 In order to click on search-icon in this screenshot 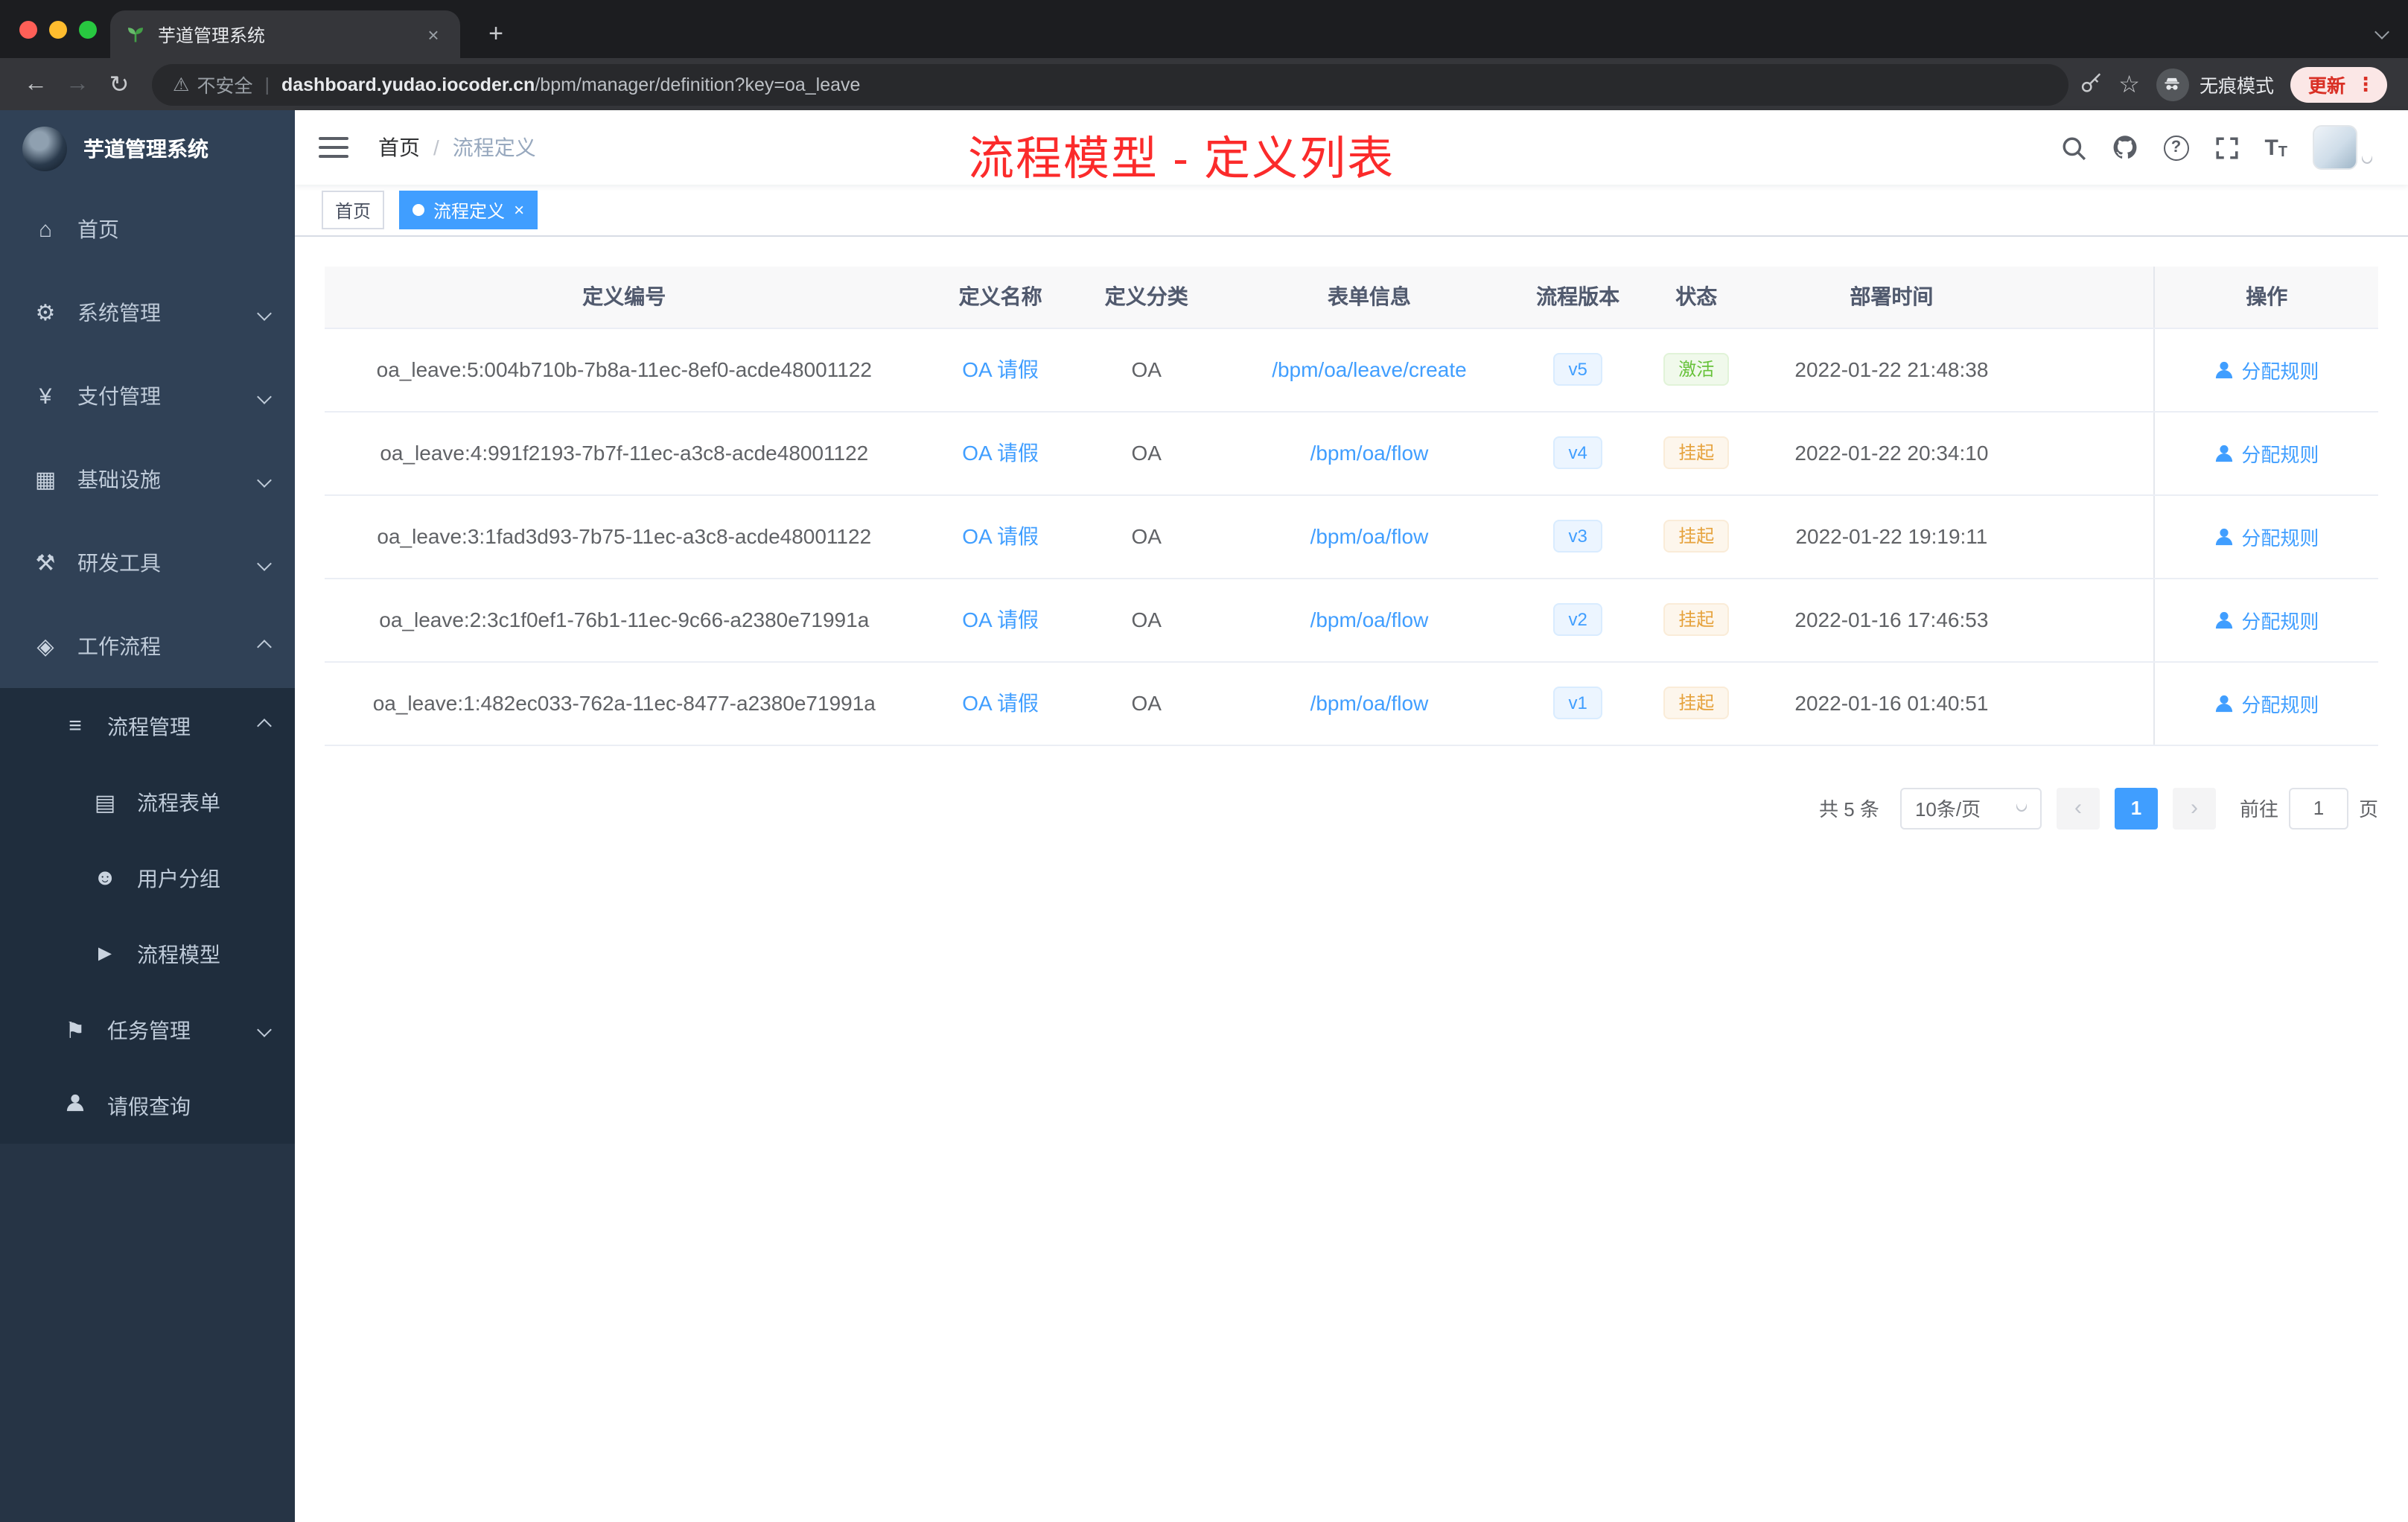, I will do `click(2073, 147)`.